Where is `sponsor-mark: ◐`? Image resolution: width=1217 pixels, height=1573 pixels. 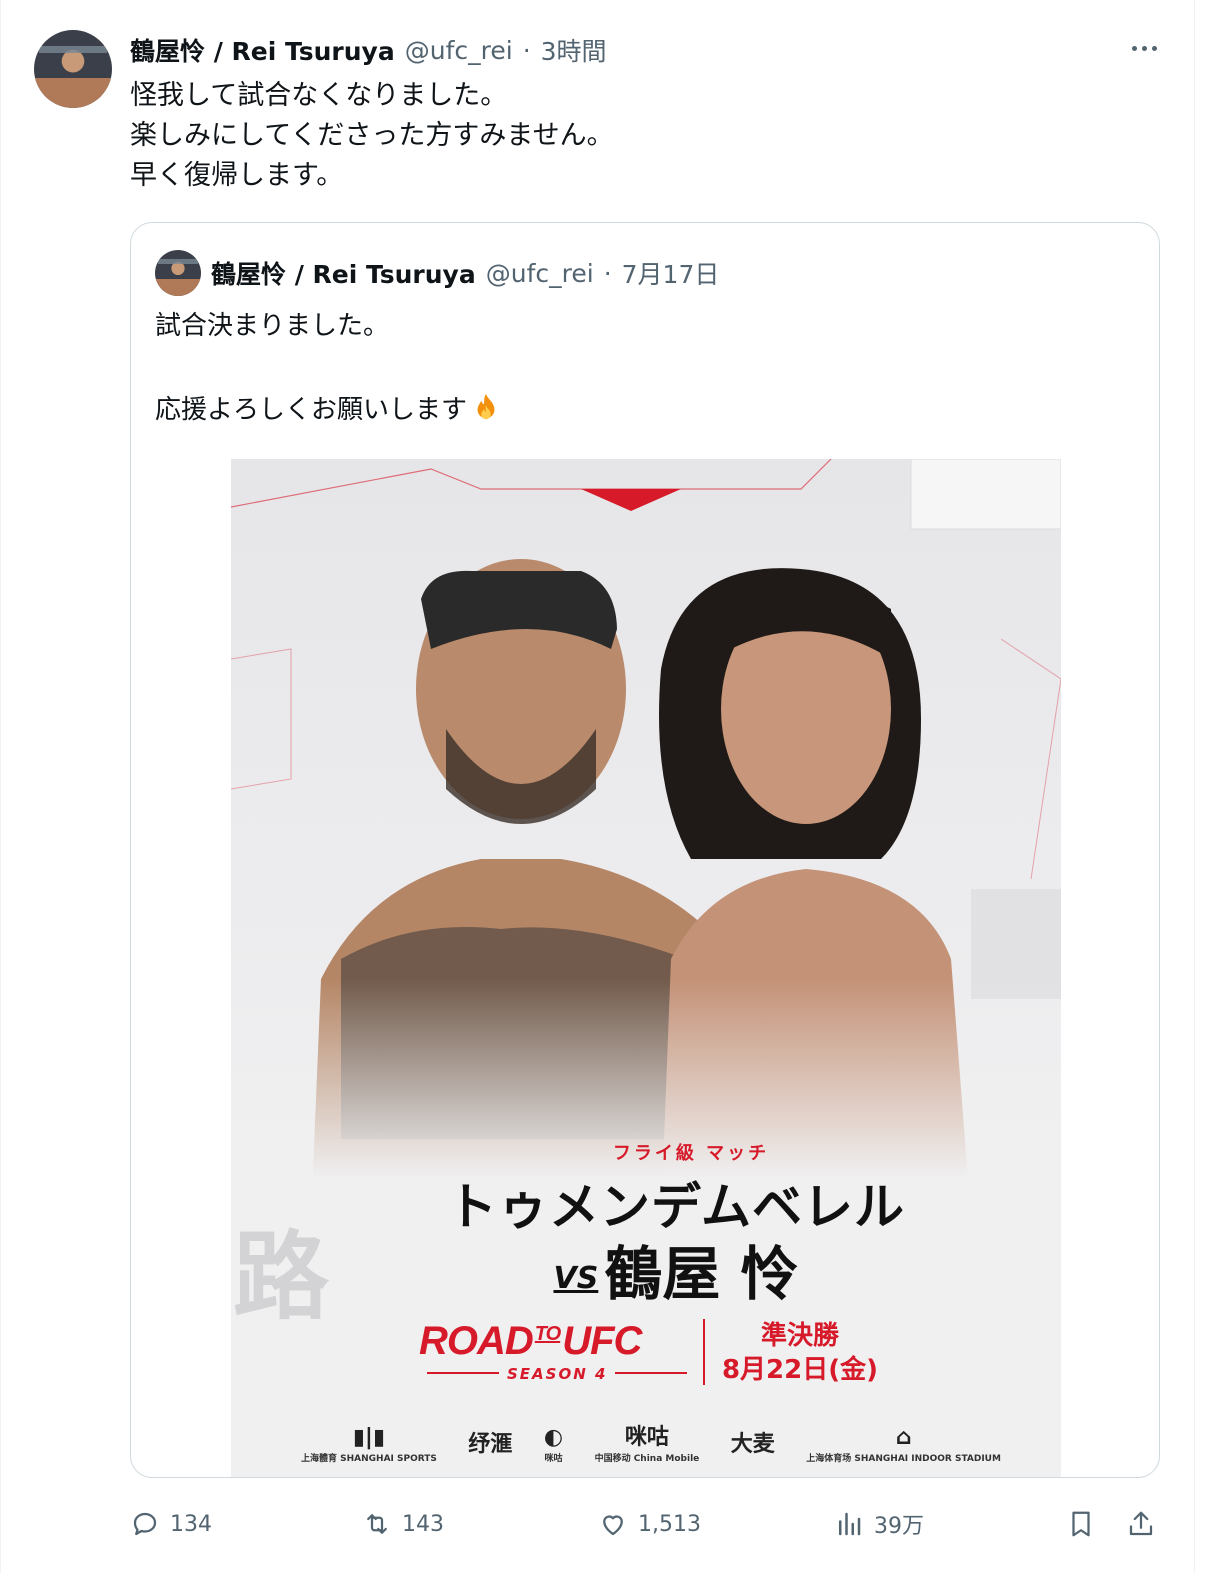
sponsor-mark: ◐ is located at coordinates (553, 1437).